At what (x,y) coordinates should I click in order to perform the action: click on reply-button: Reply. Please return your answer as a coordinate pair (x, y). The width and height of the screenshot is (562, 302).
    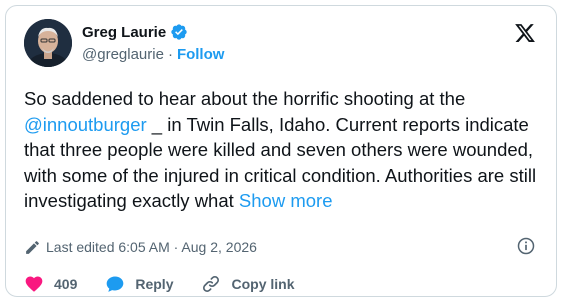
    Looking at the image, I should click on (139, 284).